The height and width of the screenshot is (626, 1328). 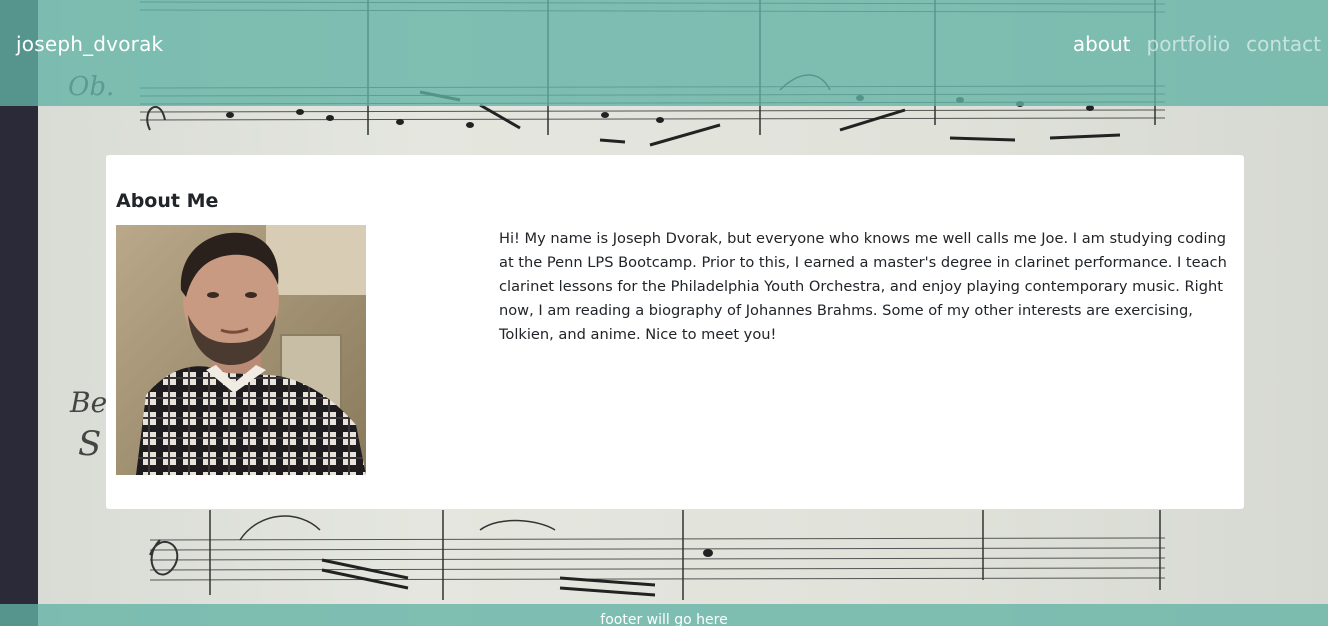 What do you see at coordinates (89, 44) in the screenshot?
I see `brand-link: joseph_dvorak` at bounding box center [89, 44].